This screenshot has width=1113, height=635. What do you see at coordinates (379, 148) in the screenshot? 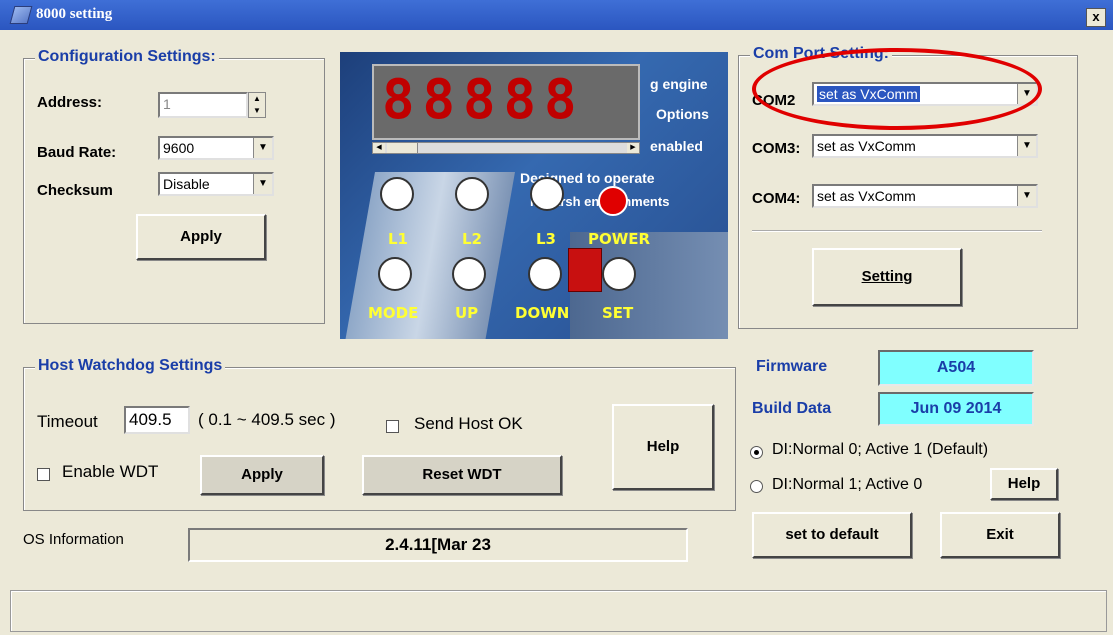
I see `scroll-left-arrow: ◀` at bounding box center [379, 148].